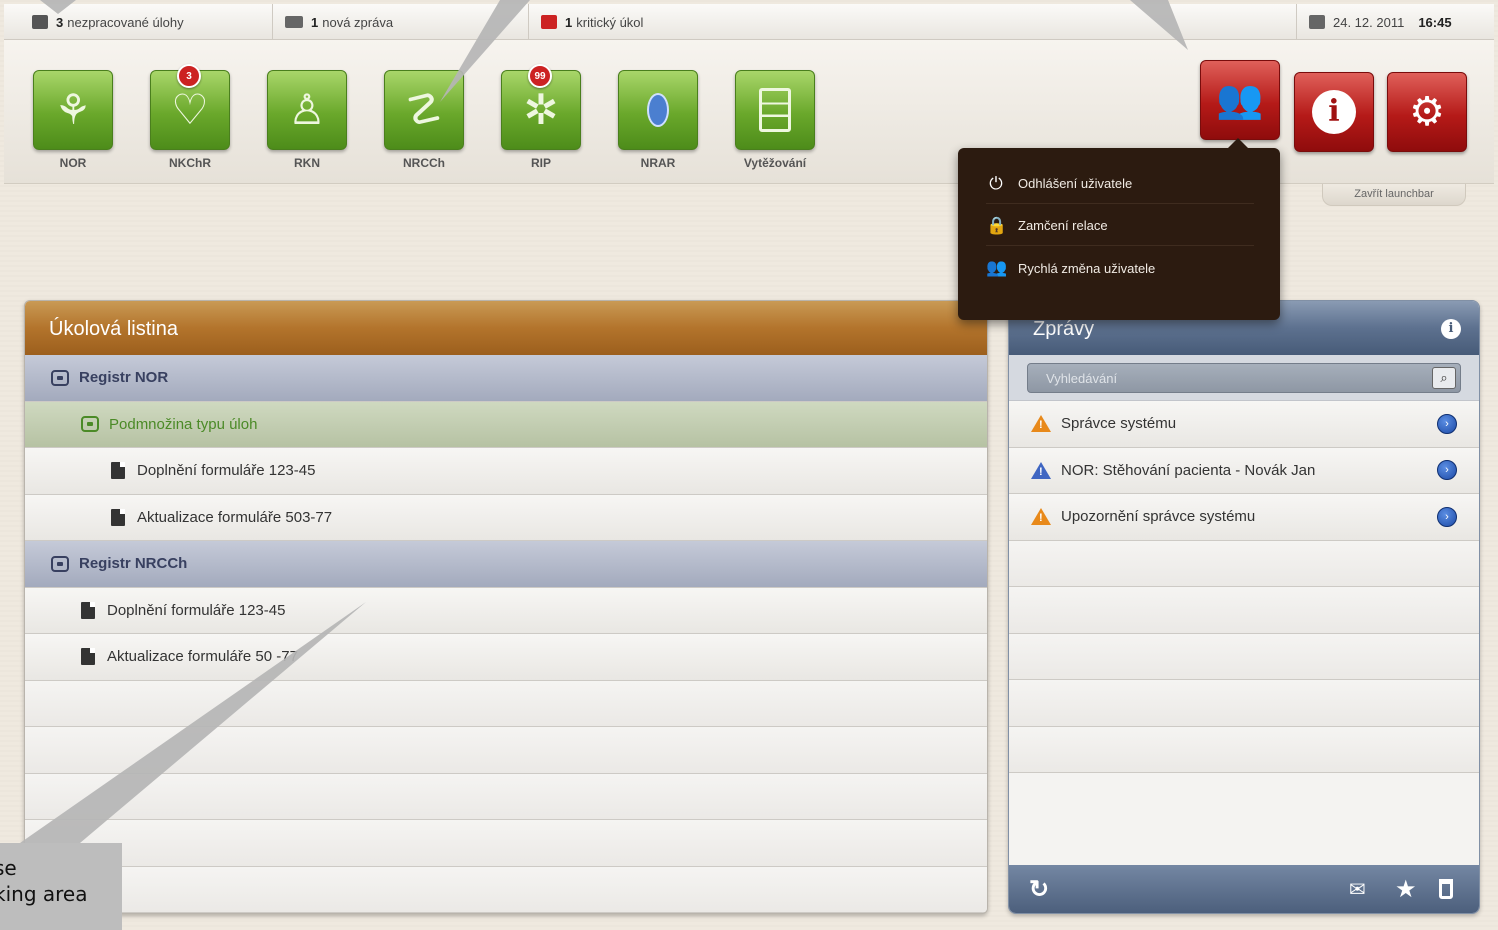 Image resolution: width=1498 pixels, height=930 pixels. I want to click on callout-box: se king area, so click(61, 886).